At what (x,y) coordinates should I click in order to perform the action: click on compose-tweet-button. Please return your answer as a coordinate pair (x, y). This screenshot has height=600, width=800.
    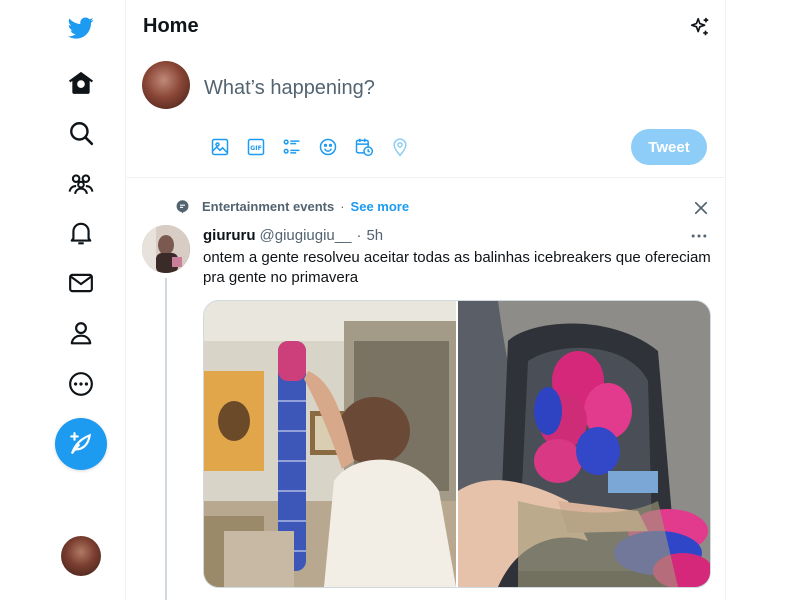
    Looking at the image, I should click on (81, 444).